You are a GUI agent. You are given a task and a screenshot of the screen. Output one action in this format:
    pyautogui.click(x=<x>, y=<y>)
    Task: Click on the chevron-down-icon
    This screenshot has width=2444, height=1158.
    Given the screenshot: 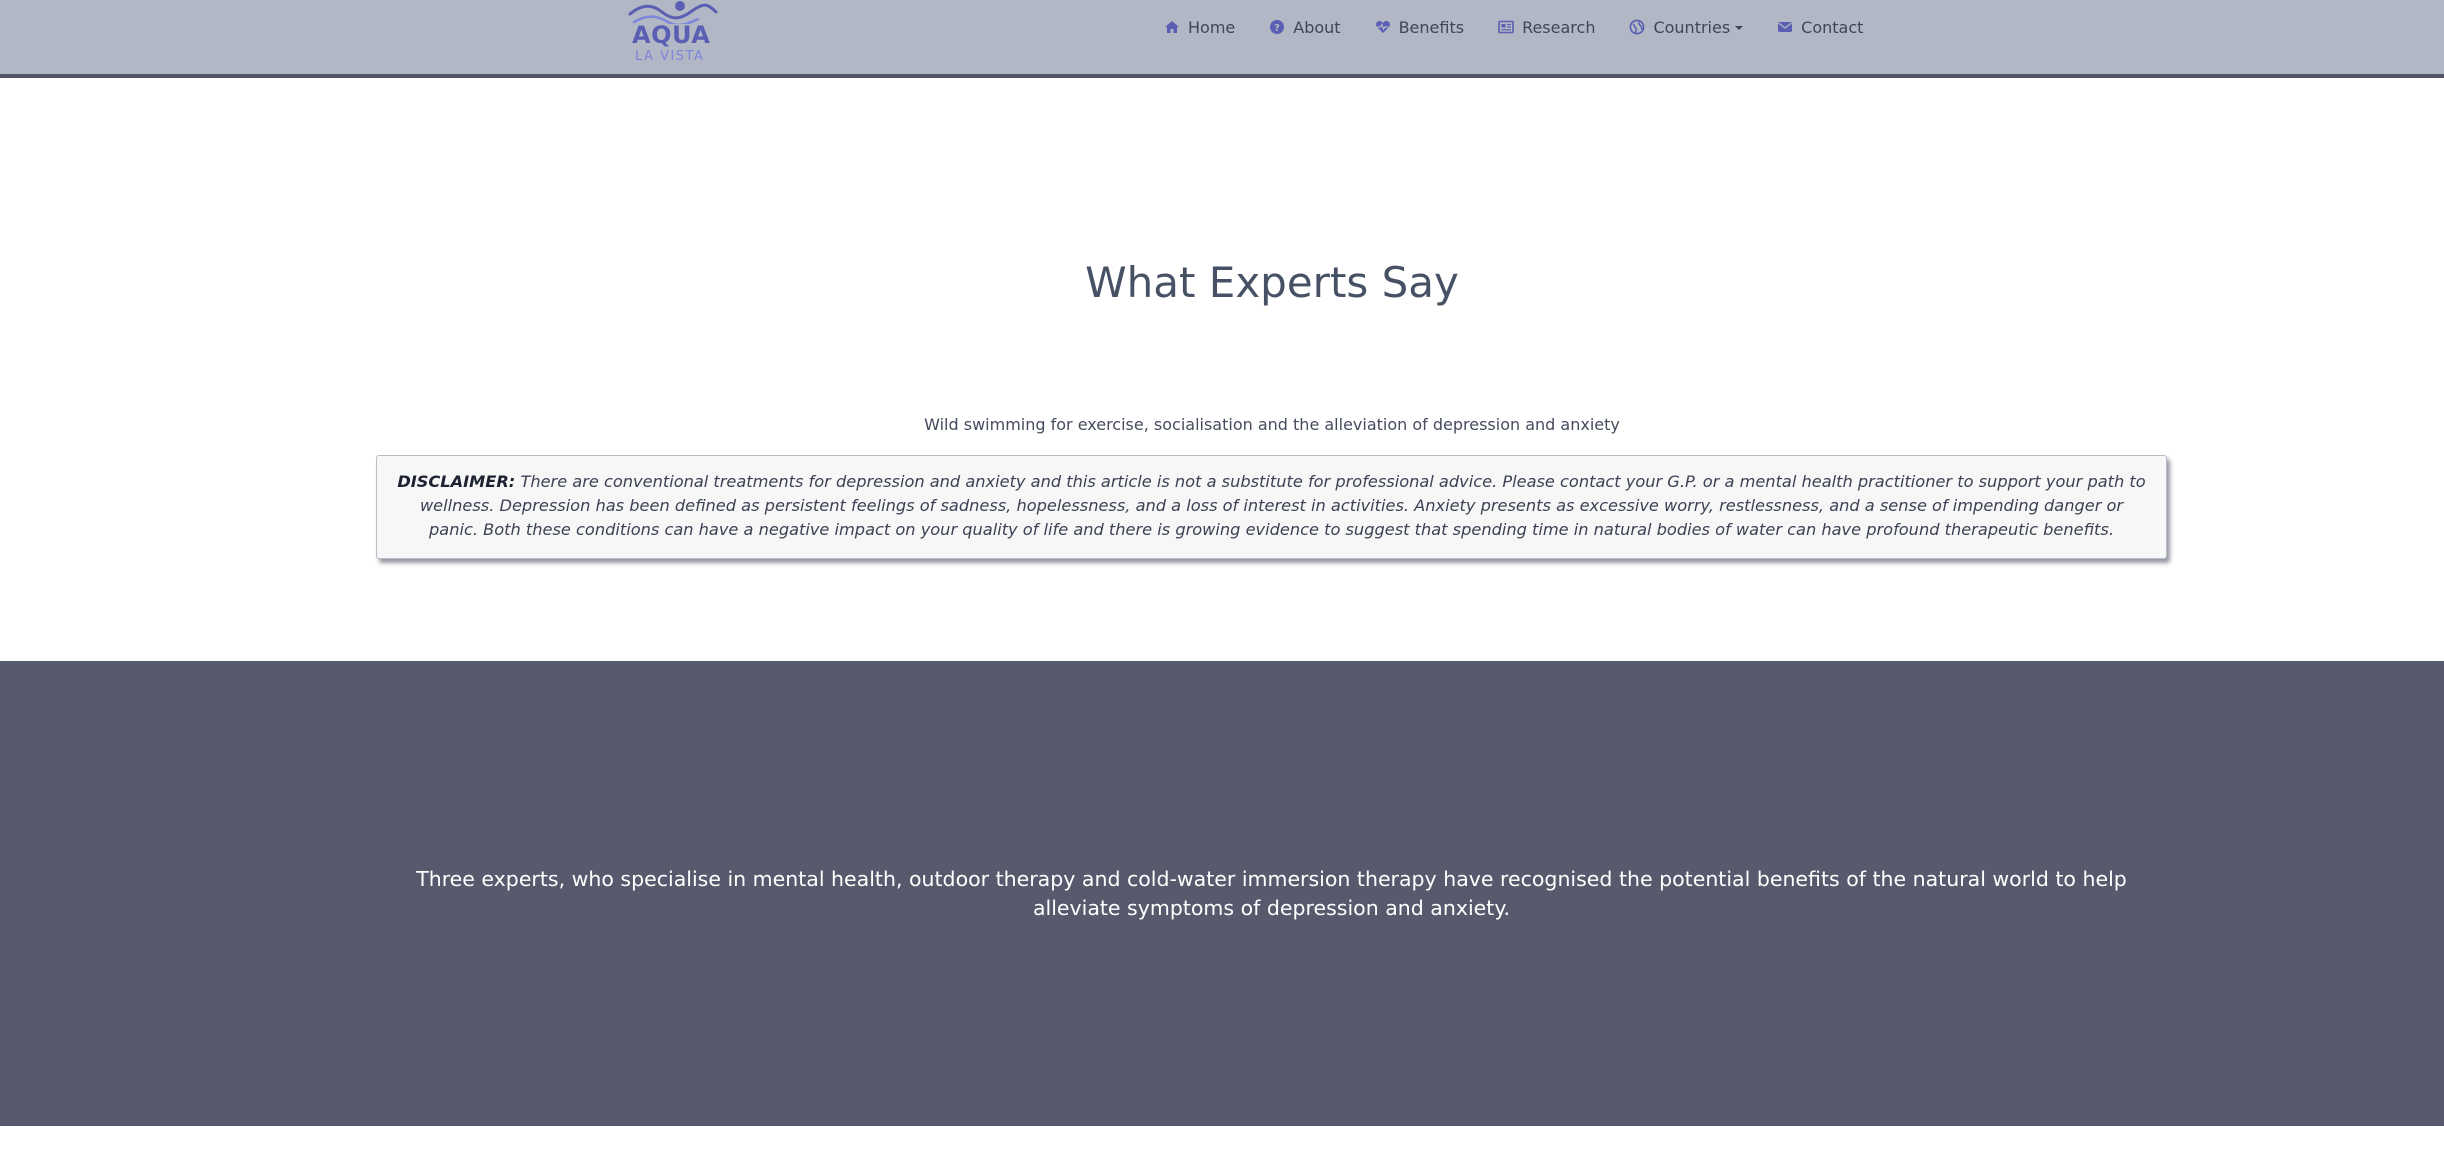 What is the action you would take?
    pyautogui.click(x=1739, y=28)
    